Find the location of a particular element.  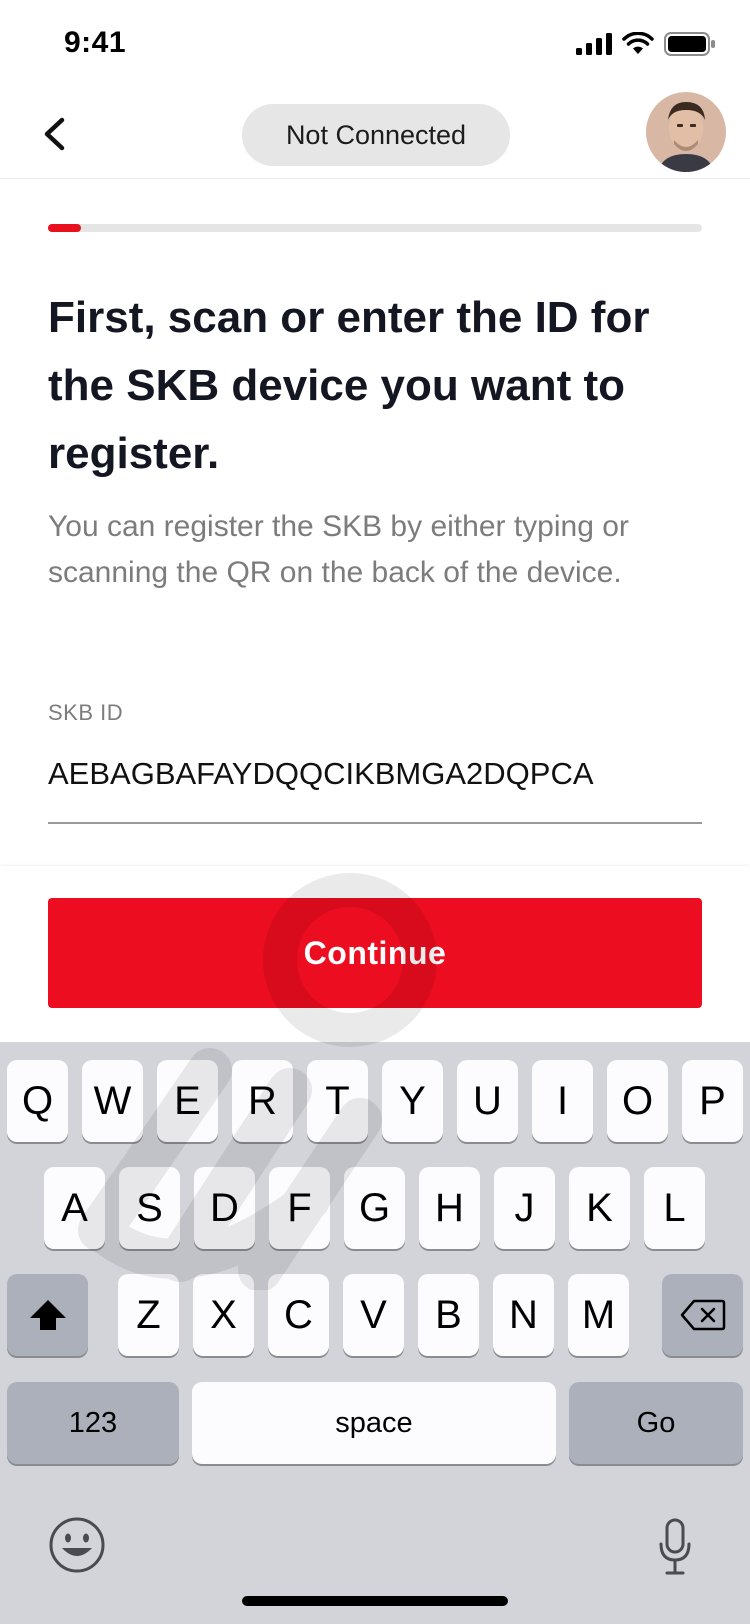

skb-id-input is located at coordinates (375, 786).